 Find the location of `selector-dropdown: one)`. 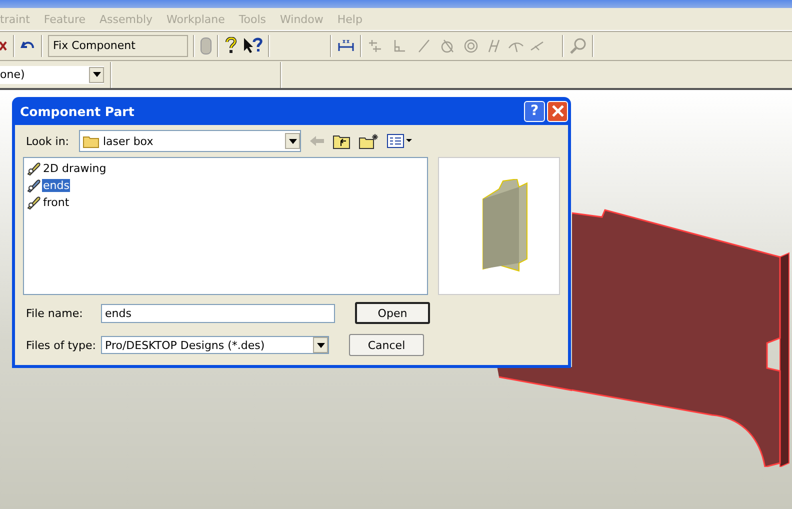

selector-dropdown: one) is located at coordinates (52, 75).